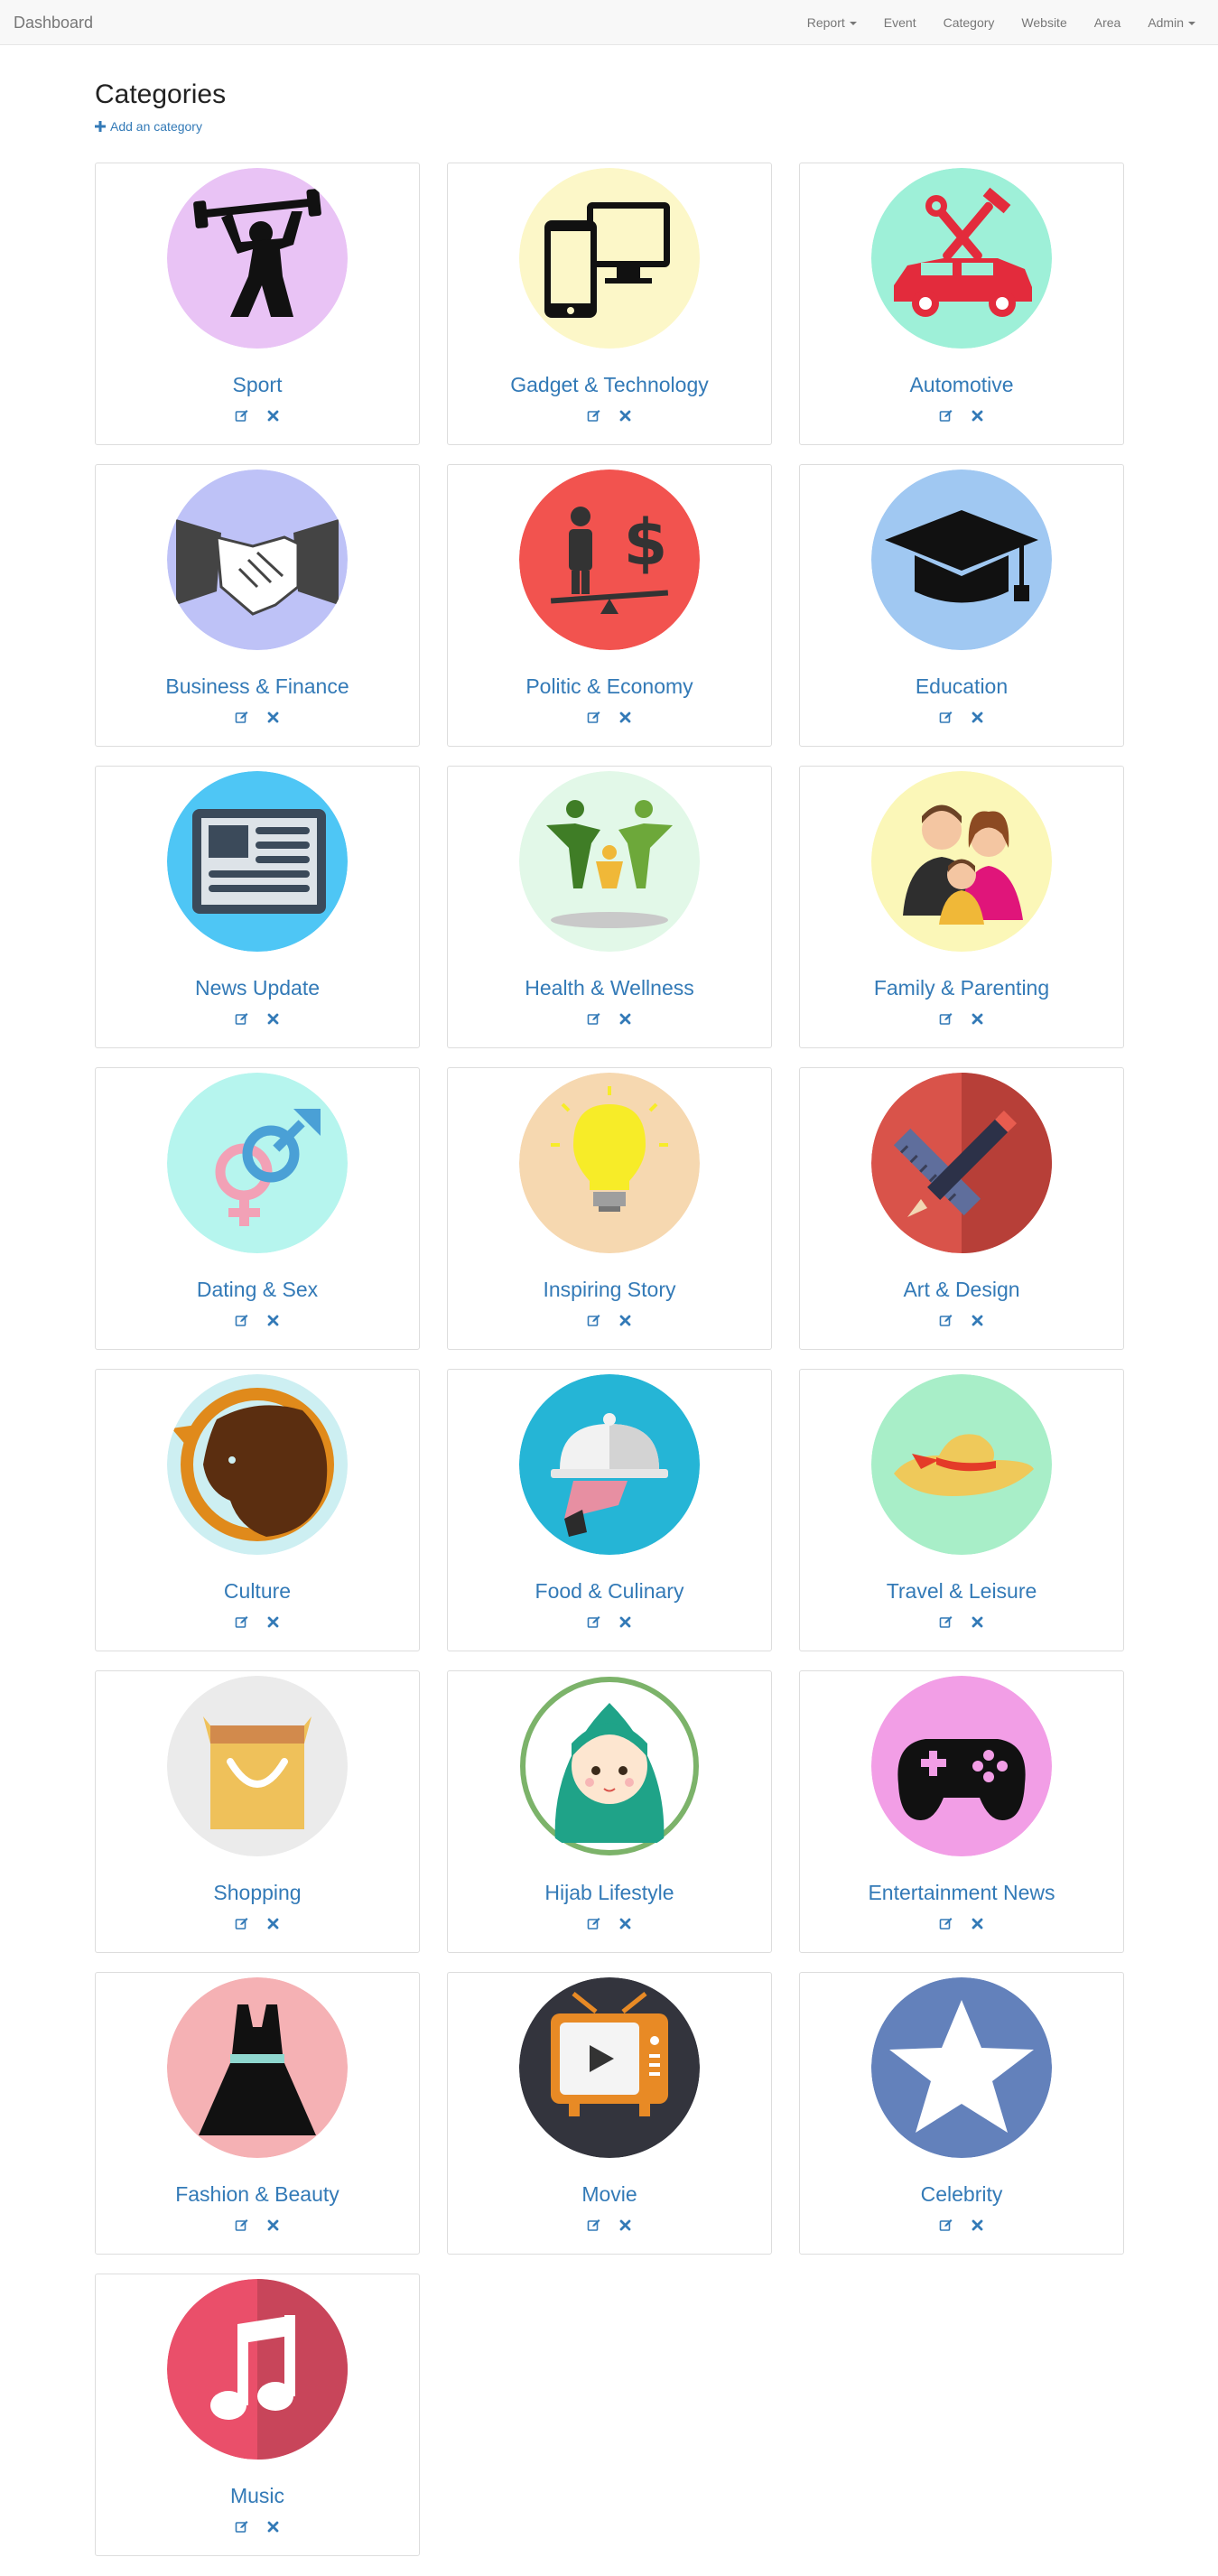 The width and height of the screenshot is (1218, 2576). What do you see at coordinates (257, 1464) in the screenshot?
I see `culture-icon` at bounding box center [257, 1464].